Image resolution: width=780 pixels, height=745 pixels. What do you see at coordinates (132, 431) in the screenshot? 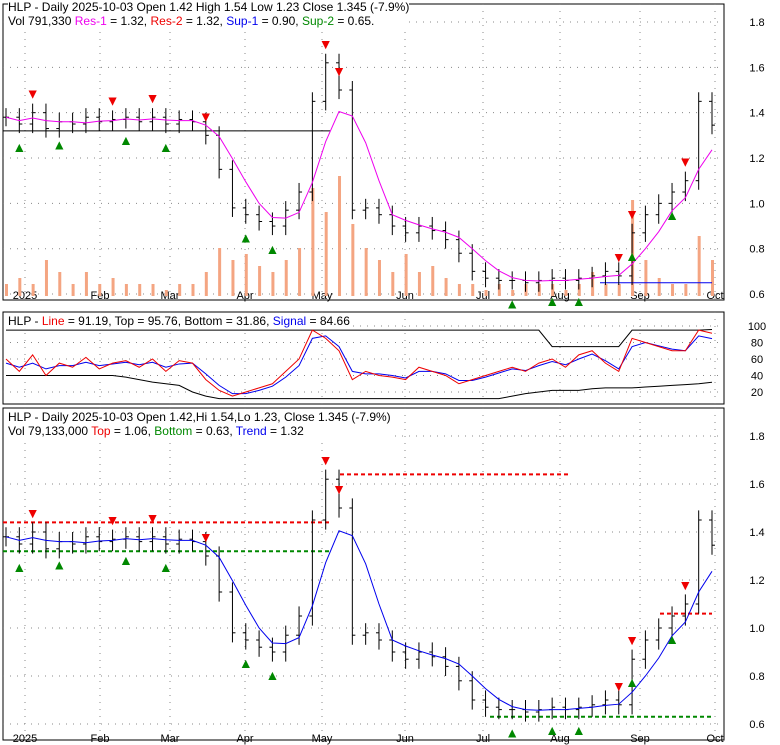
I see `top-value: = 1.06,` at bounding box center [132, 431].